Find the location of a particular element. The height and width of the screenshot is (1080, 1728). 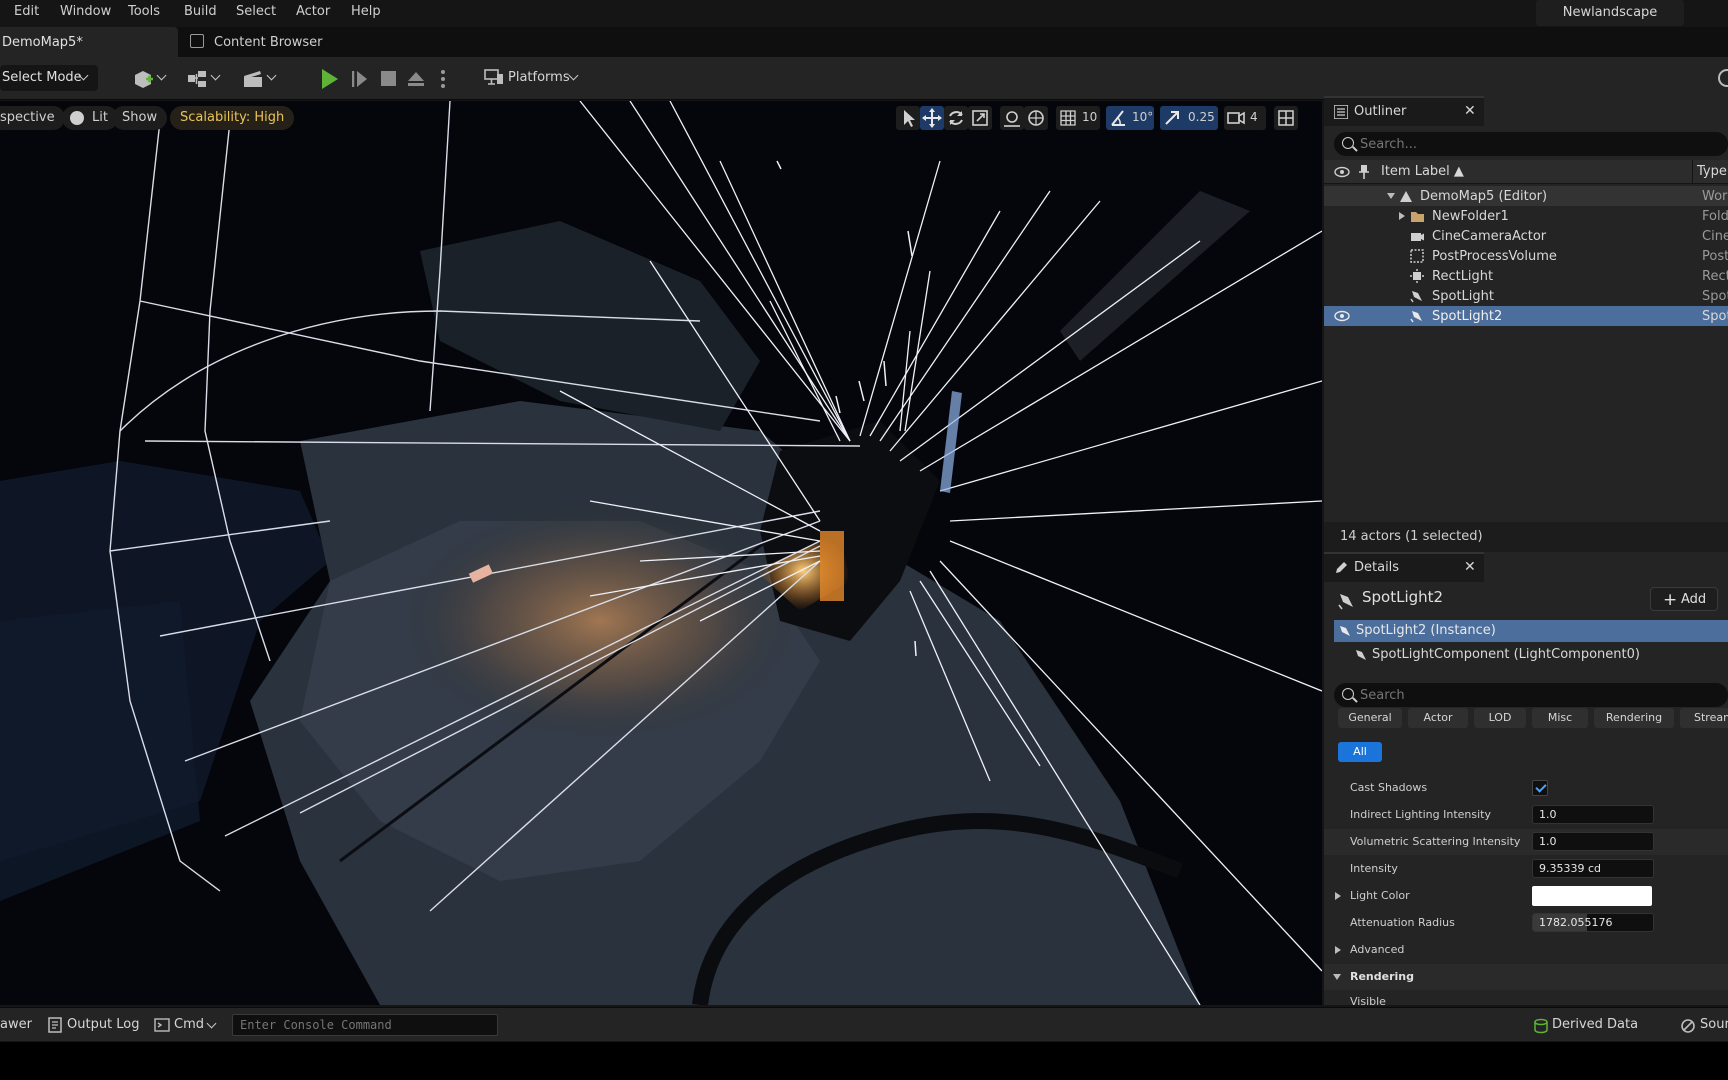

tab-level-demomap5: DemoMap5* is located at coordinates (89, 42).